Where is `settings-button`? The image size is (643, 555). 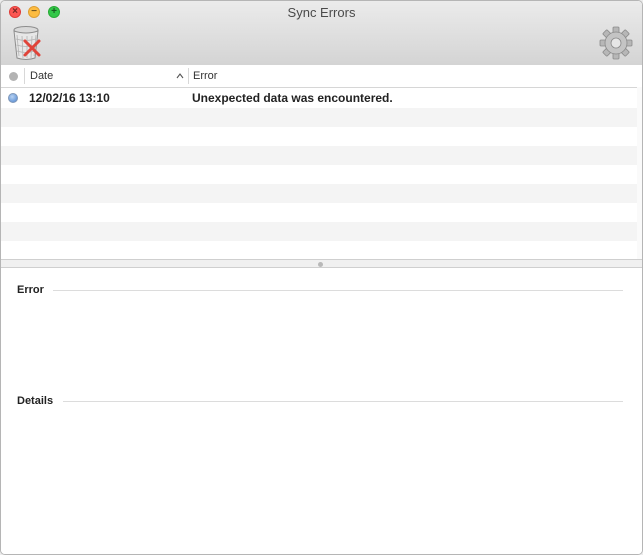 settings-button is located at coordinates (616, 43).